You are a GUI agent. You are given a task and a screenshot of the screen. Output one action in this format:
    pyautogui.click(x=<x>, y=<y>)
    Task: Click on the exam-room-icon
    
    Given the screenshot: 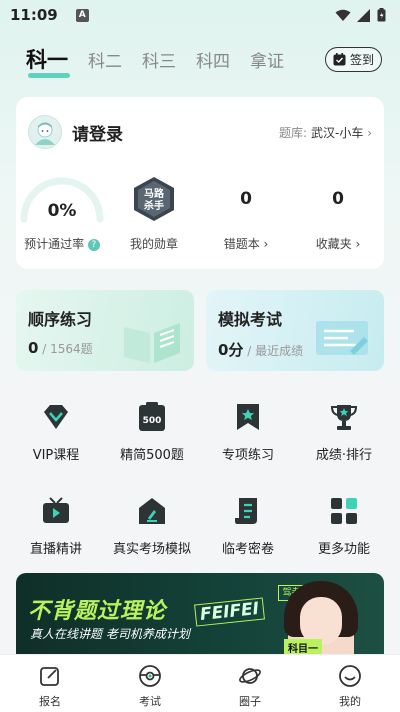 What is the action you would take?
    pyautogui.click(x=152, y=511)
    